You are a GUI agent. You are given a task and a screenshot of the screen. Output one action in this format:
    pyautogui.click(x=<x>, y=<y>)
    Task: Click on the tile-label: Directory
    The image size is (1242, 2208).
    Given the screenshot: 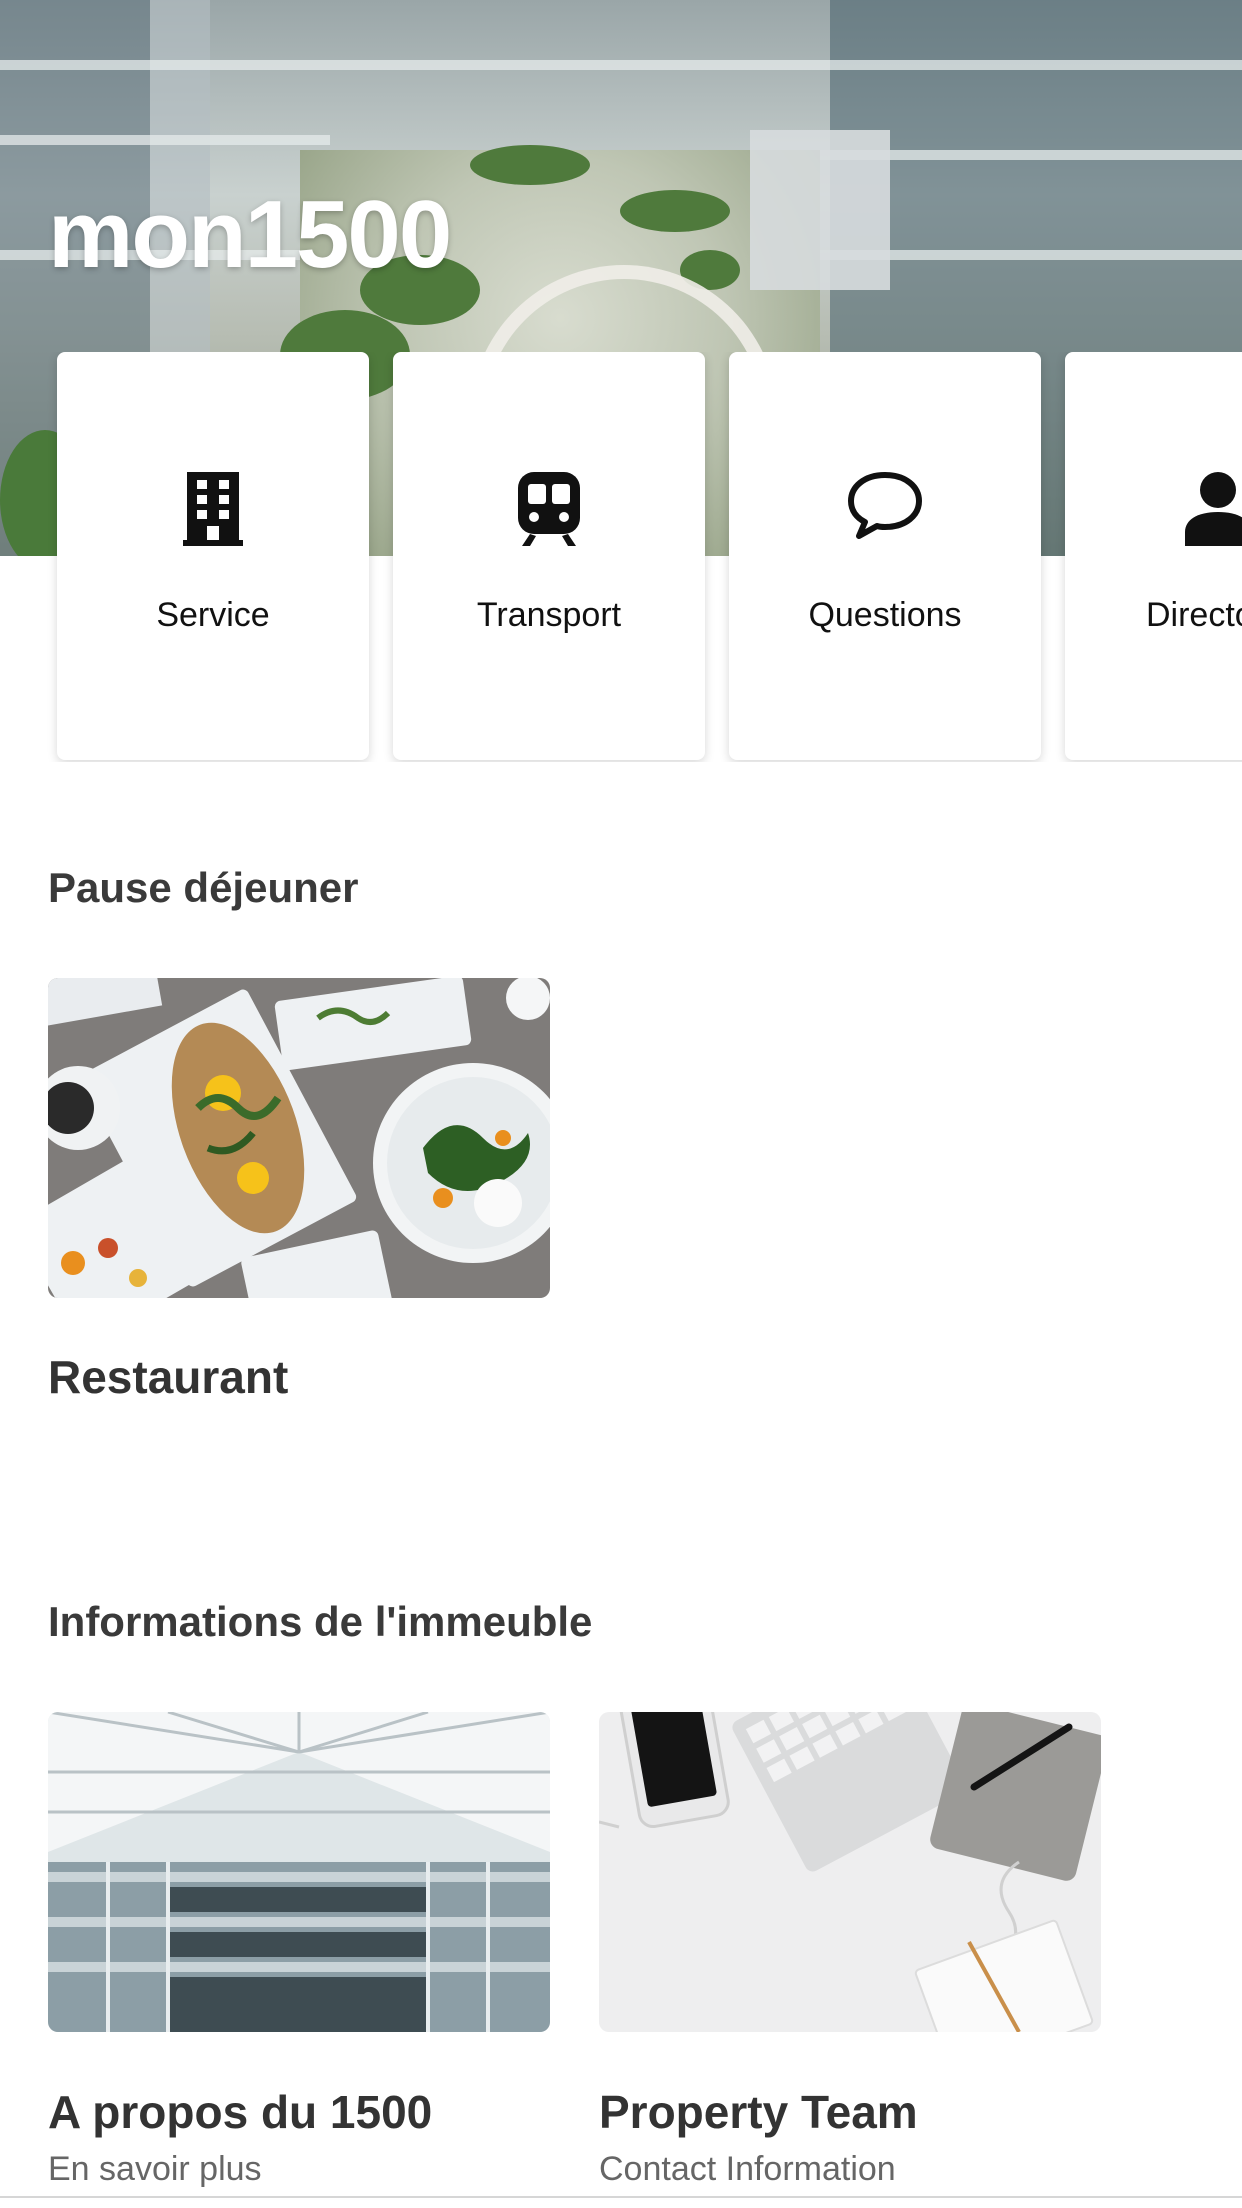 What is the action you would take?
    pyautogui.click(x=1194, y=615)
    